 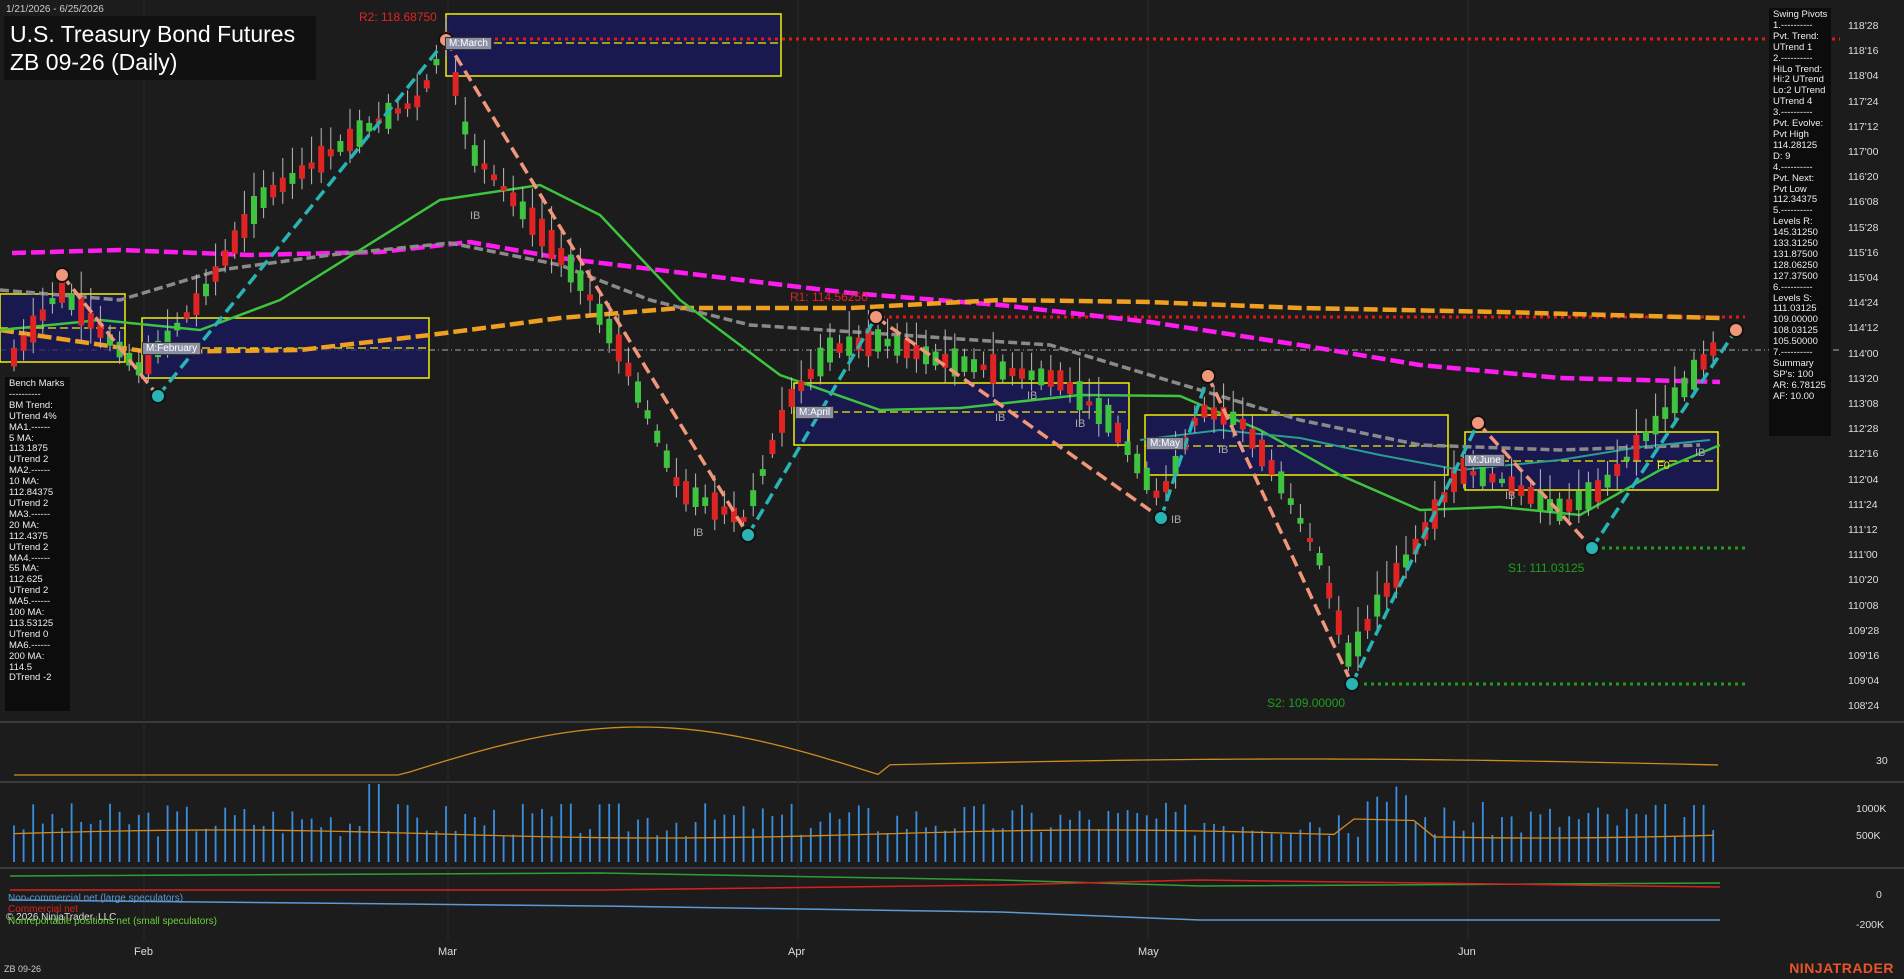 What do you see at coordinates (866, 751) in the screenshot?
I see `oscillator-line` at bounding box center [866, 751].